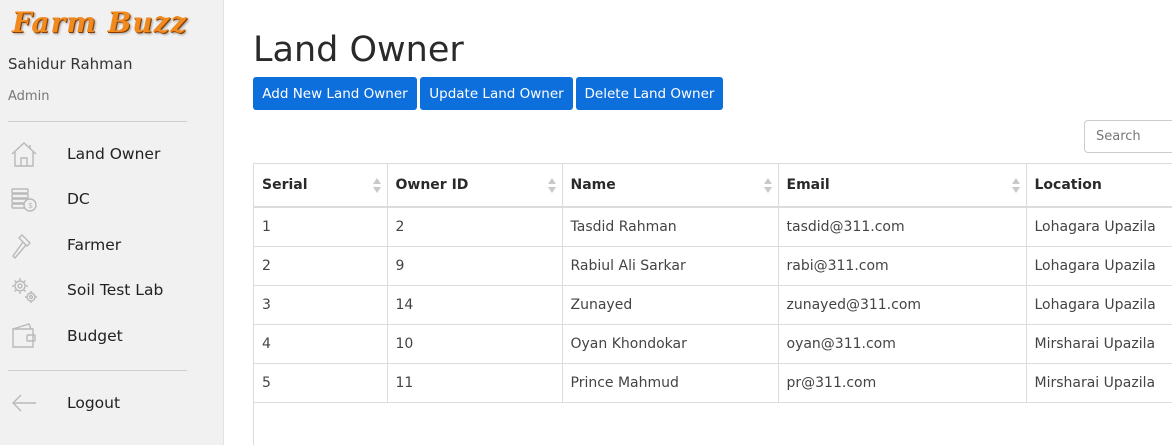  Describe the element at coordinates (902, 186) in the screenshot. I see `column-header-email: Email` at that location.